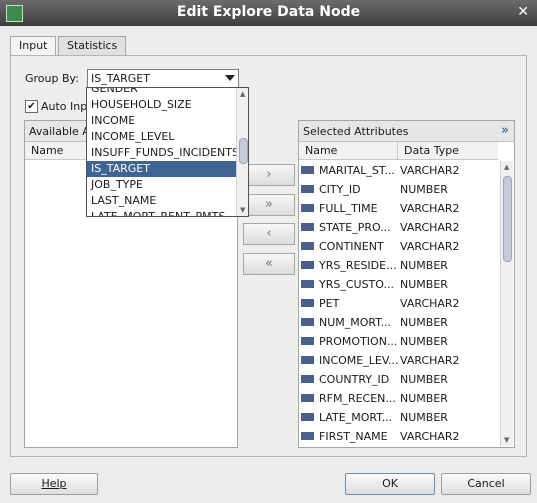  I want to click on table-row: FIRST_NAME VARCHAR2, so click(398, 436).